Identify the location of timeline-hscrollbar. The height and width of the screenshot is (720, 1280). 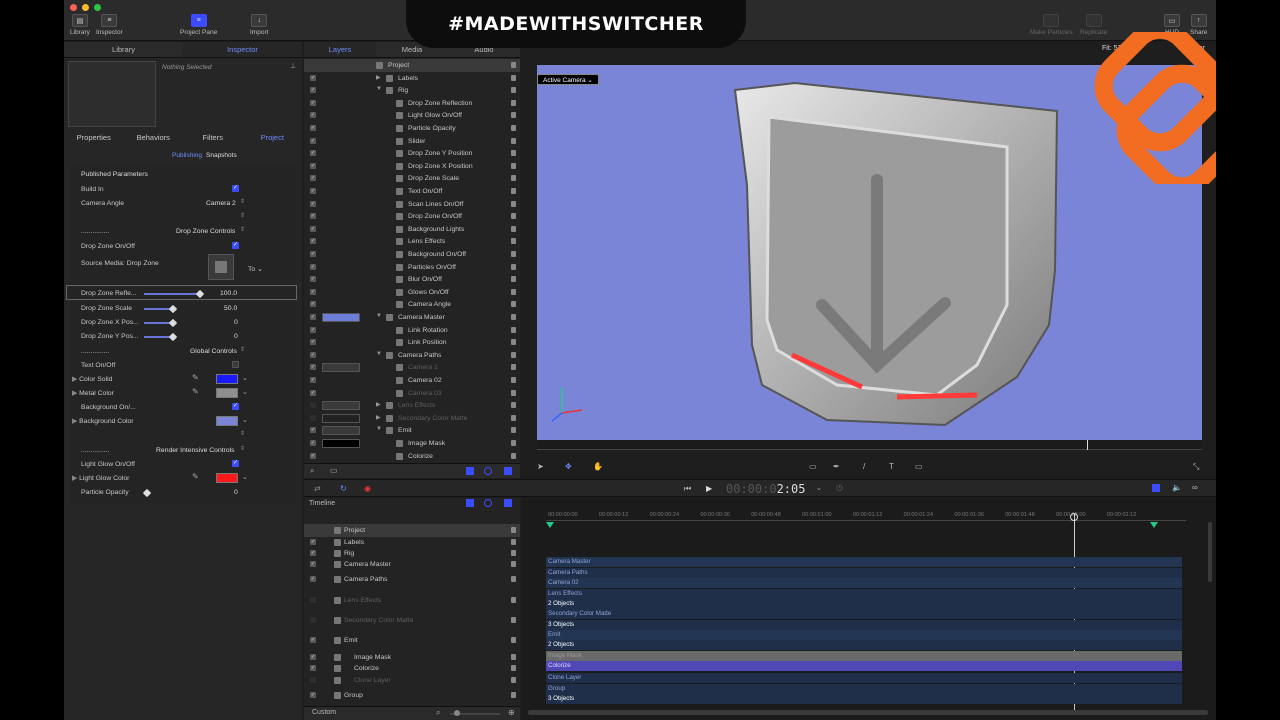
(868, 712).